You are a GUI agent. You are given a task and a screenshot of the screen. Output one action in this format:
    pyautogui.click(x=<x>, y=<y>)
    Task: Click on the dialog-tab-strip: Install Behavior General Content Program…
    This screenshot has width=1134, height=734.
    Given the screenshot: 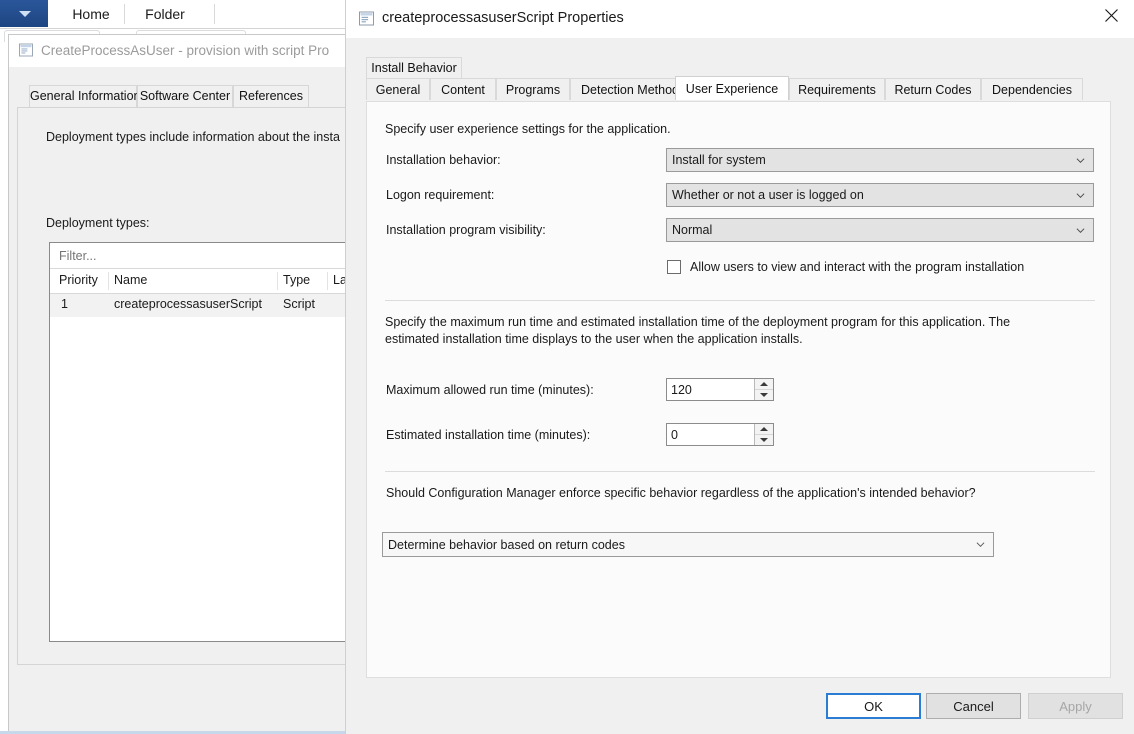 What is the action you would take?
    pyautogui.click(x=740, y=70)
    